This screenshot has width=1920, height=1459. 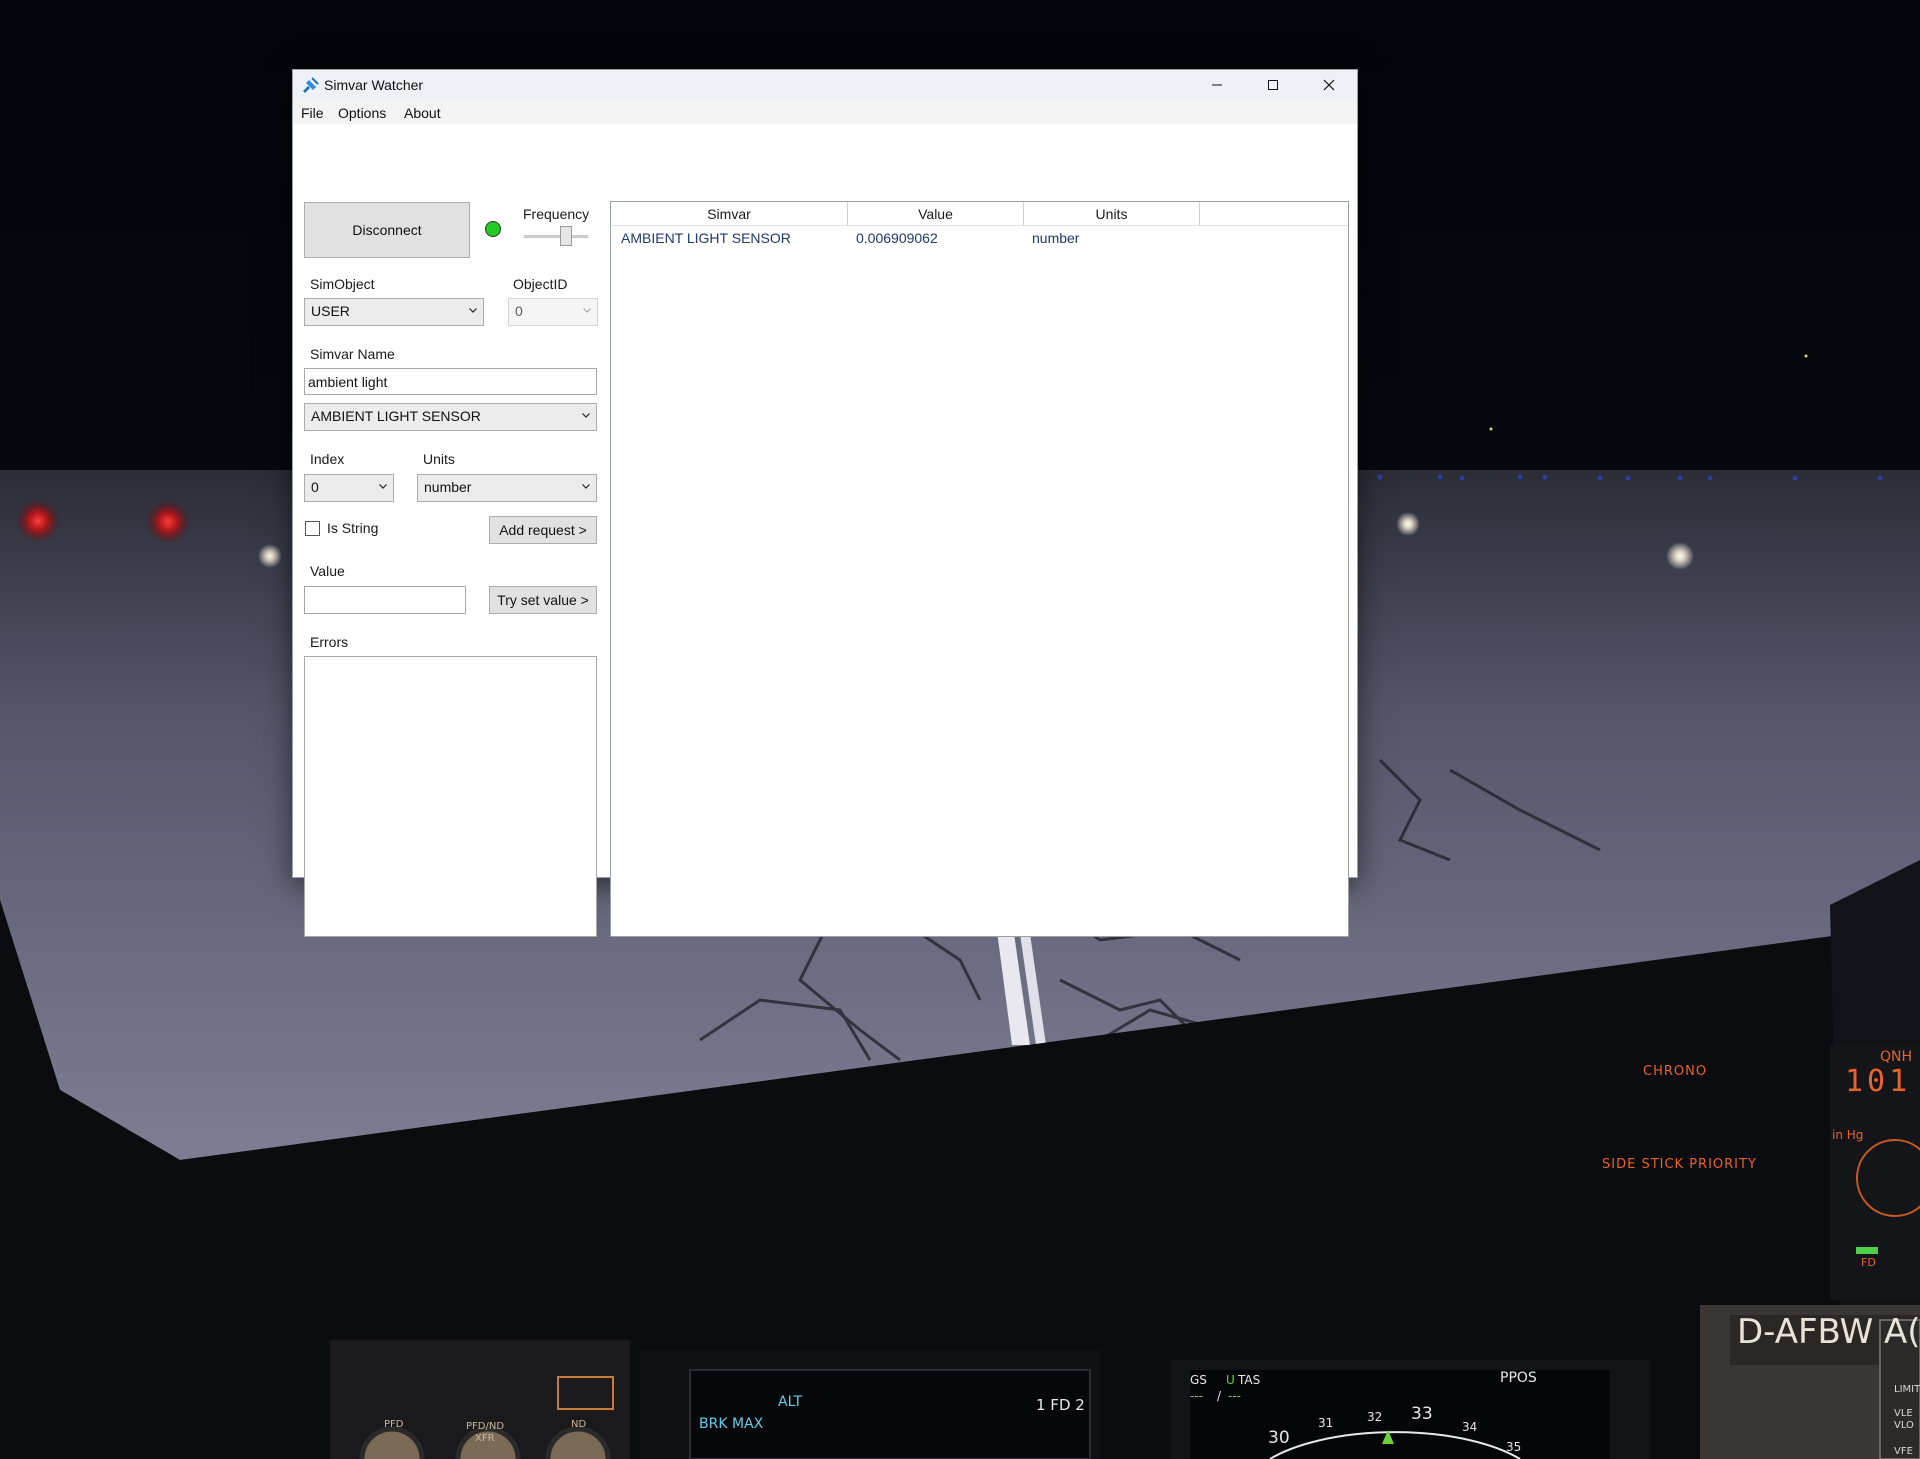 What do you see at coordinates (1903, 1413) in the screenshot?
I see `vle-label: VLE` at bounding box center [1903, 1413].